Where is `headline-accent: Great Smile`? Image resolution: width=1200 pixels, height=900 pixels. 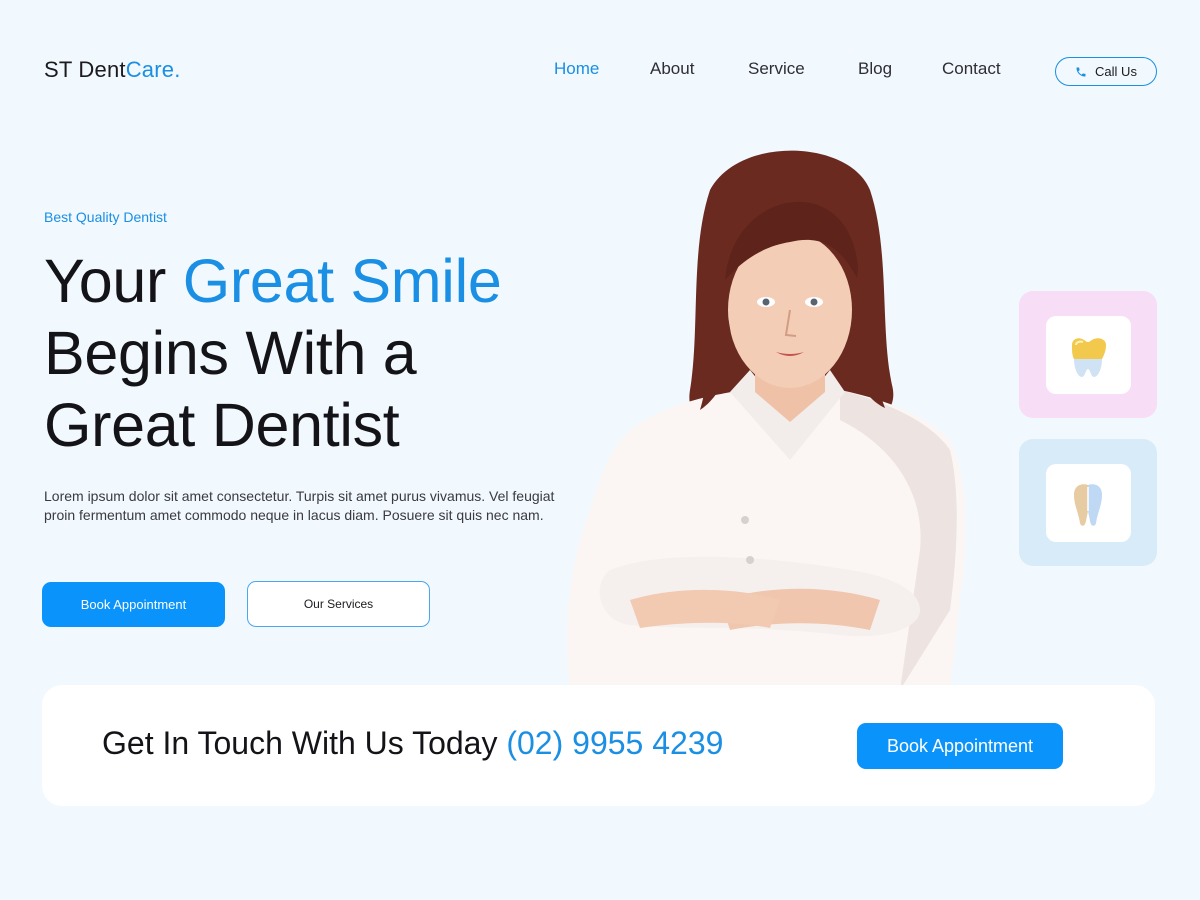
headline-accent: Great Smile is located at coordinates (342, 281).